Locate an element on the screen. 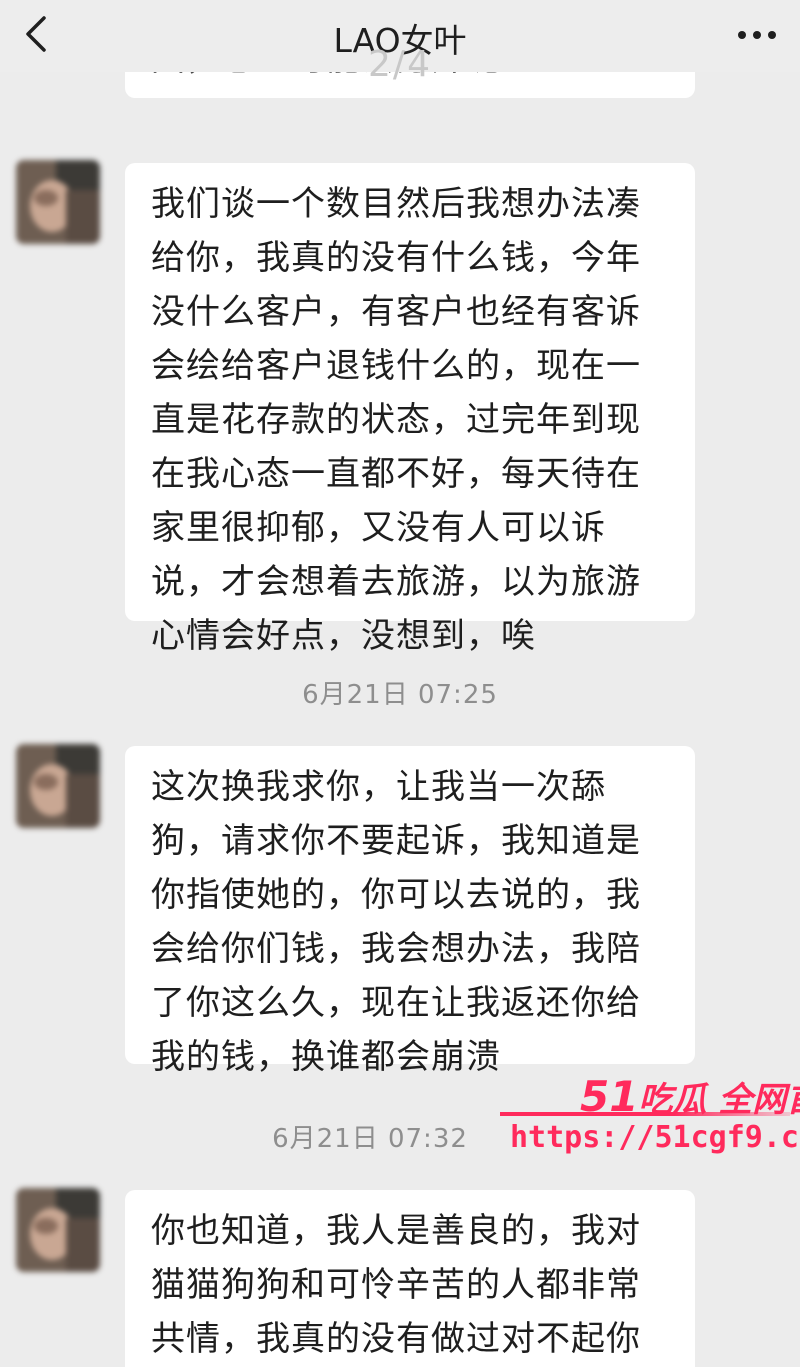  watermark-divider is located at coordinates (645, 1114).